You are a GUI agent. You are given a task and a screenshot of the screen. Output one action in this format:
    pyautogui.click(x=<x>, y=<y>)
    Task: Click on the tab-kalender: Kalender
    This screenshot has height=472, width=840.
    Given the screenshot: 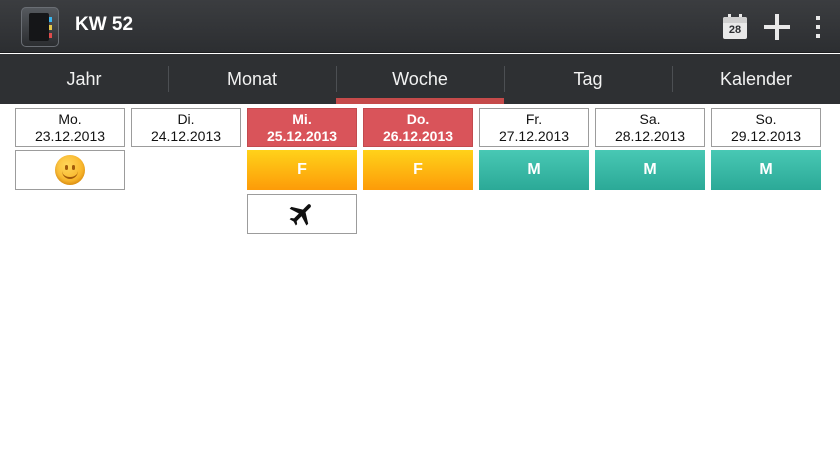 What is the action you would take?
    pyautogui.click(x=756, y=79)
    